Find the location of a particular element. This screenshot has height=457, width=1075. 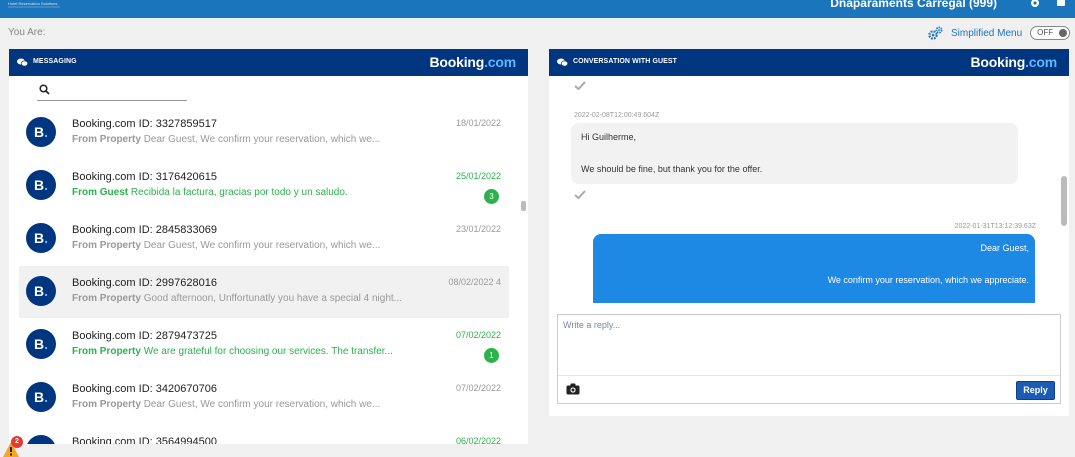

gear-icon is located at coordinates (1035, 4).